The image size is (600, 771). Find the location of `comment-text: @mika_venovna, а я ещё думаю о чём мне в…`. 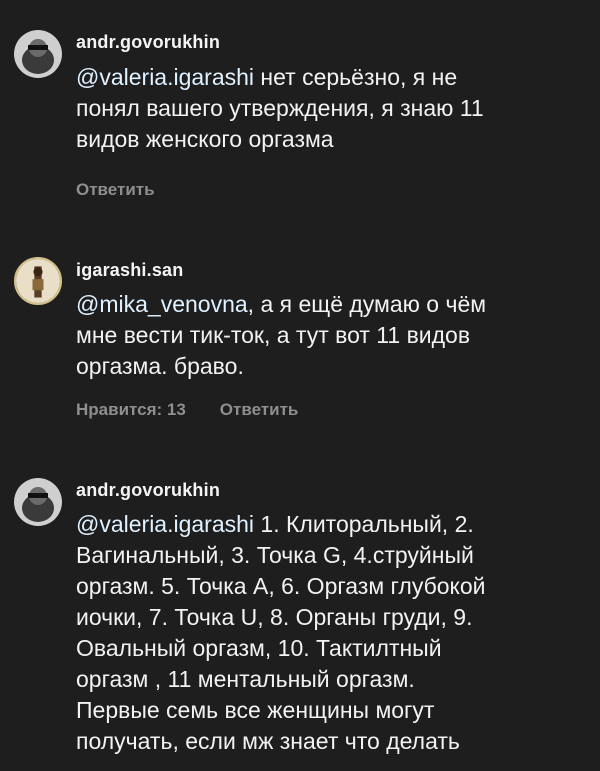

comment-text: @mika_venovna, а я ещё думаю о чём мне в… is located at coordinates (328, 335).